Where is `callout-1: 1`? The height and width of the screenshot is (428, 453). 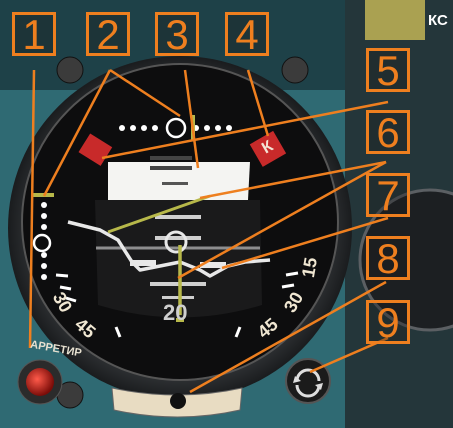 callout-1: 1 is located at coordinates (34, 34).